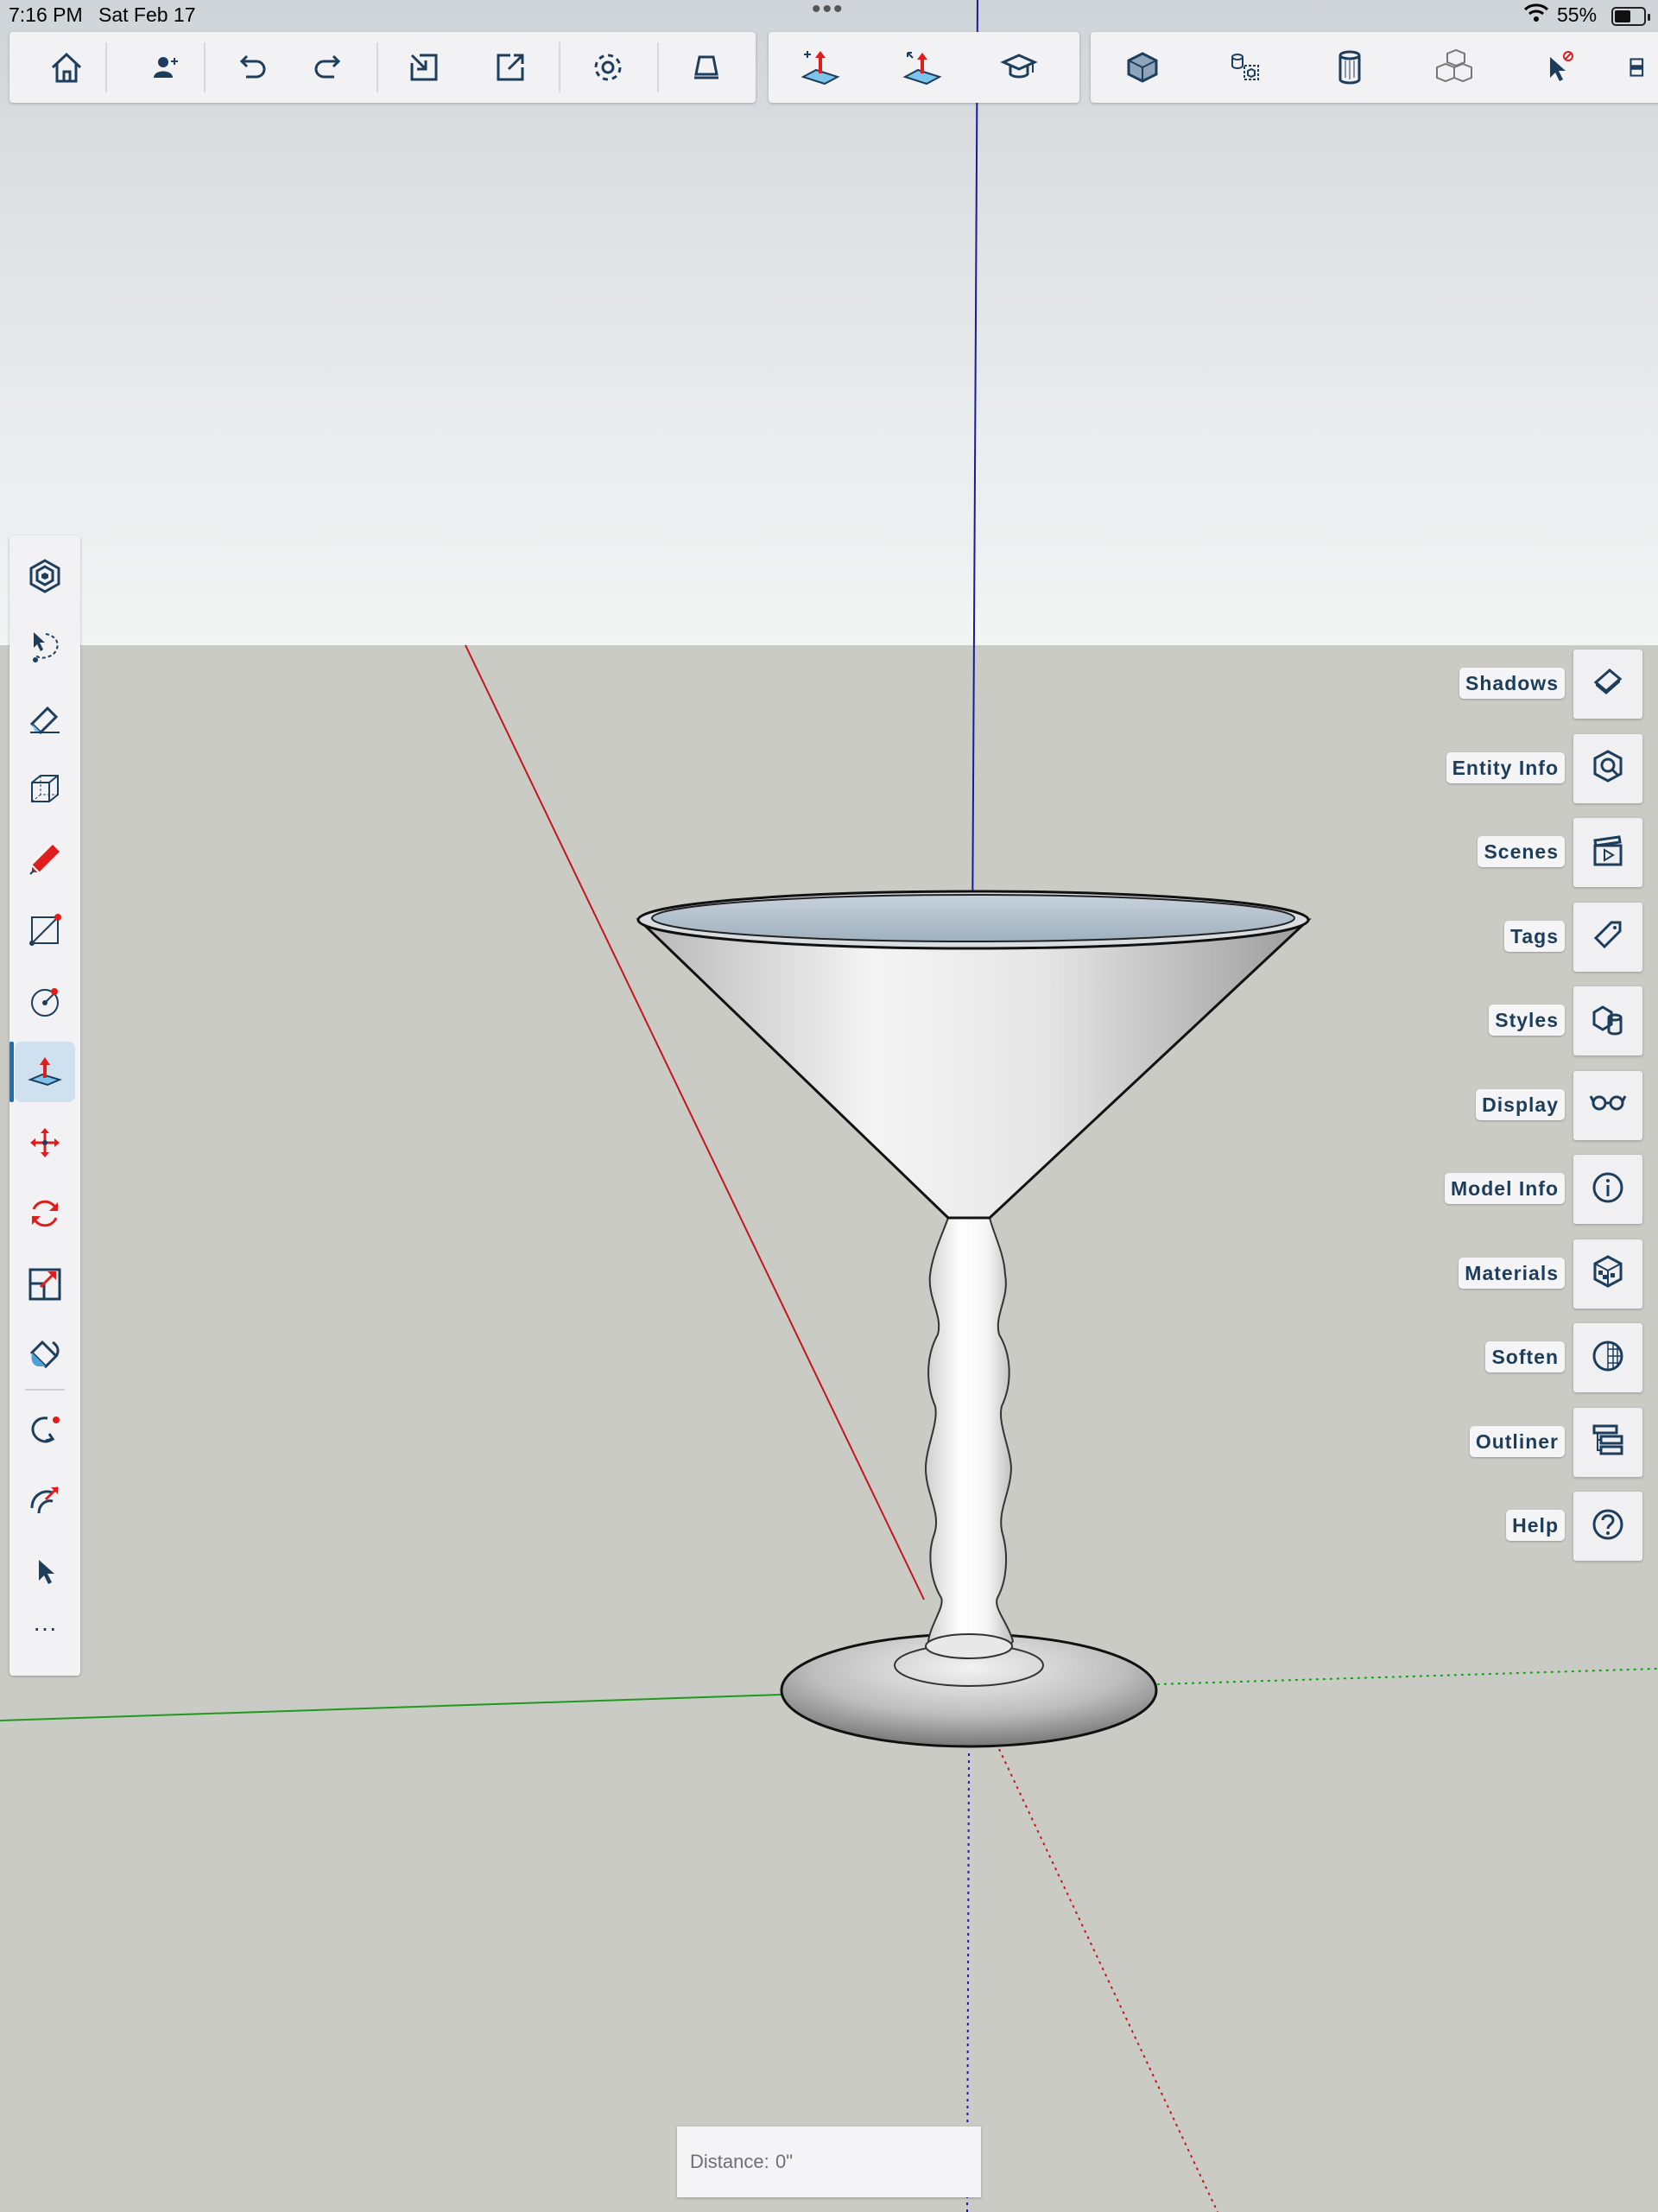 Image resolution: width=1658 pixels, height=2212 pixels. Describe the element at coordinates (45, 1142) in the screenshot. I see `move-icon` at that location.